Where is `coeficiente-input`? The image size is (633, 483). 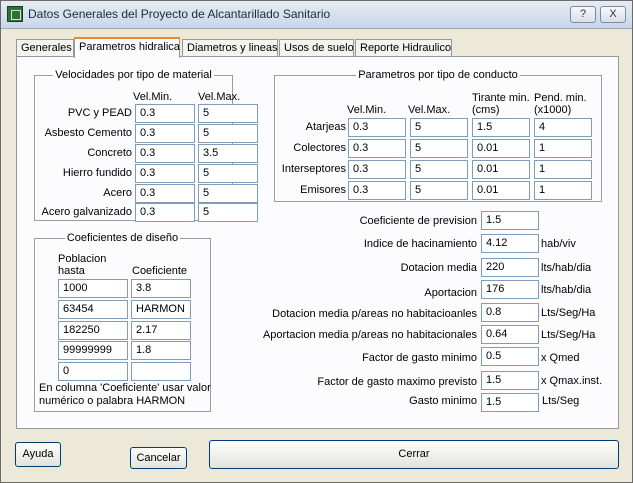
coeficiente-input is located at coordinates (161, 371).